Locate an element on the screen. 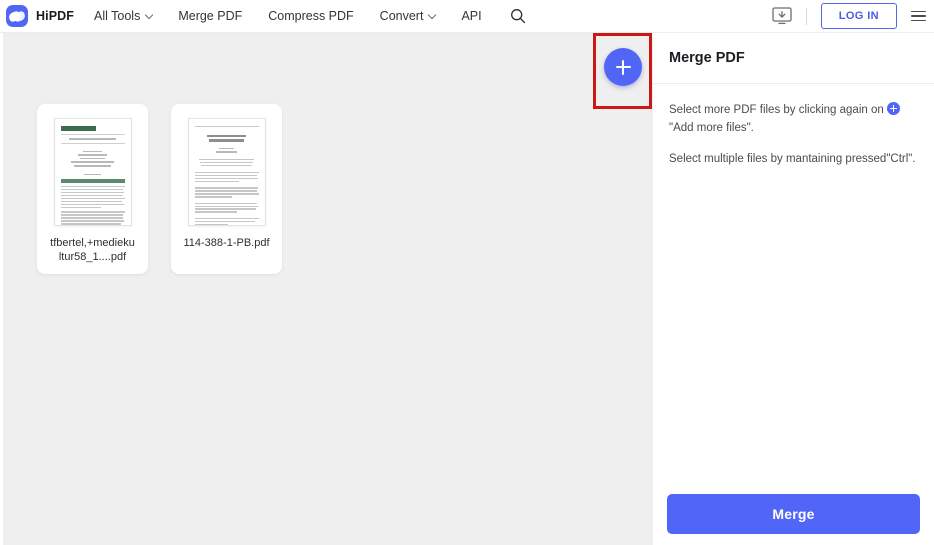 The width and height of the screenshot is (934, 545). nav-item-merge-pdf-label: Merge PDF is located at coordinates (210, 16).